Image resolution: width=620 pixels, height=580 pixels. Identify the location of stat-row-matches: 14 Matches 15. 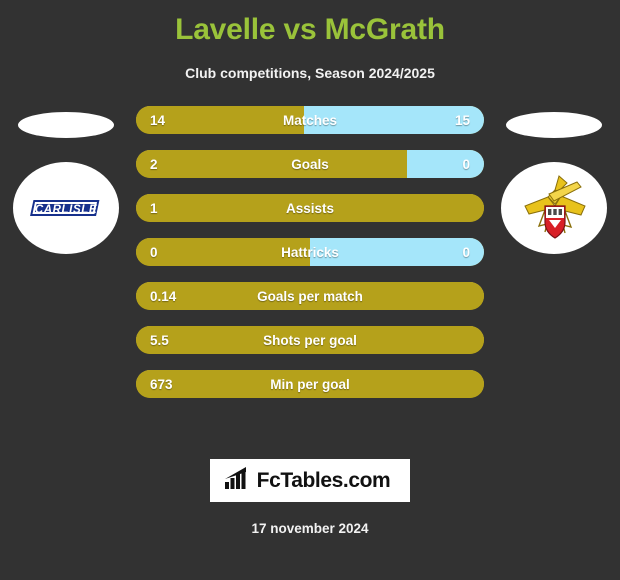
(310, 120).